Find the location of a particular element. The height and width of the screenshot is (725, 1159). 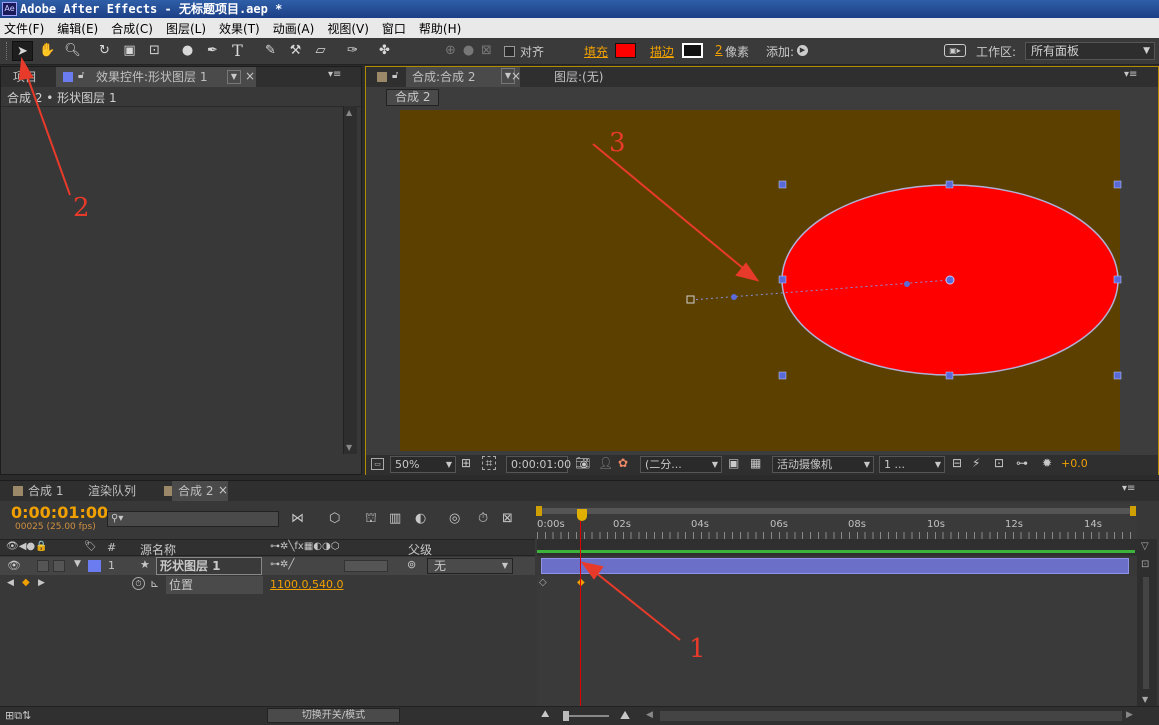

annotation-label-1: 1 is located at coordinates (697, 649).